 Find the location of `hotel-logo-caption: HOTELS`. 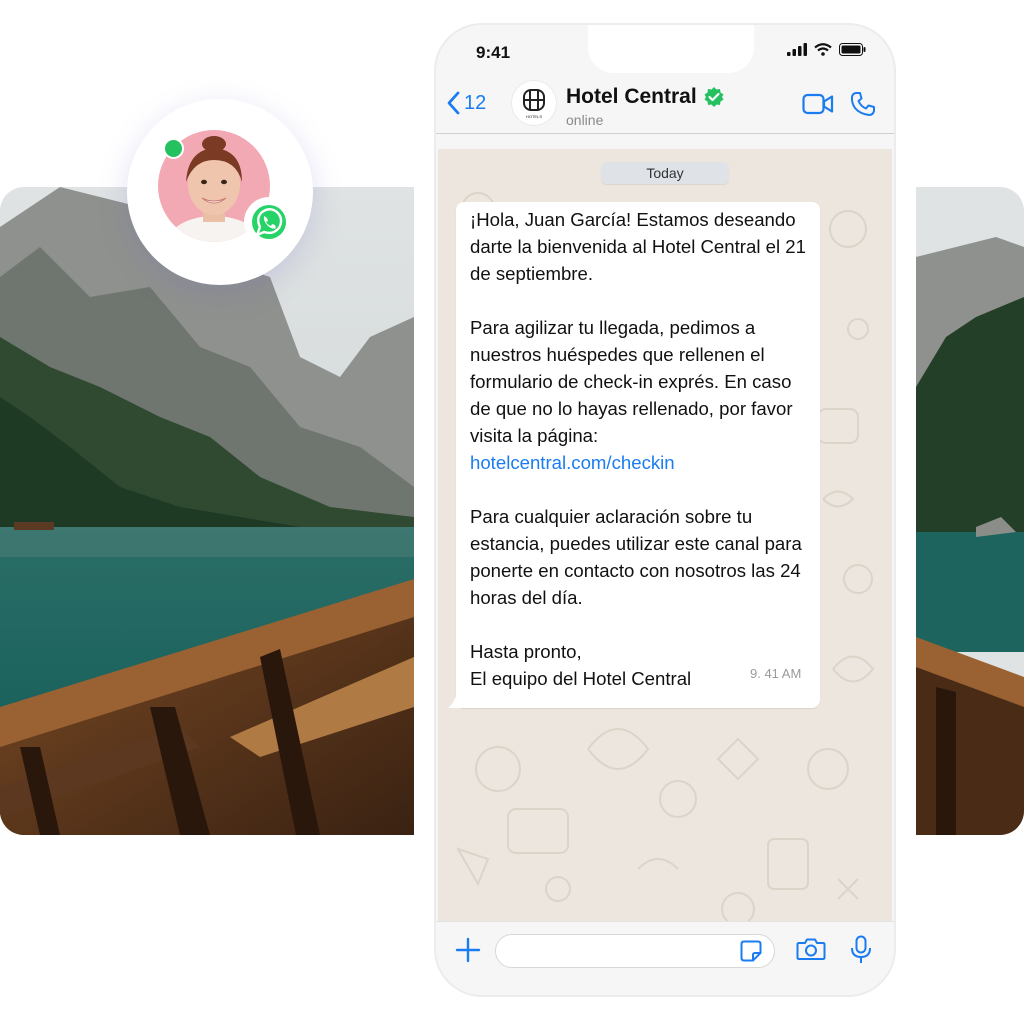

hotel-logo-caption: HOTELS is located at coordinates (534, 116).